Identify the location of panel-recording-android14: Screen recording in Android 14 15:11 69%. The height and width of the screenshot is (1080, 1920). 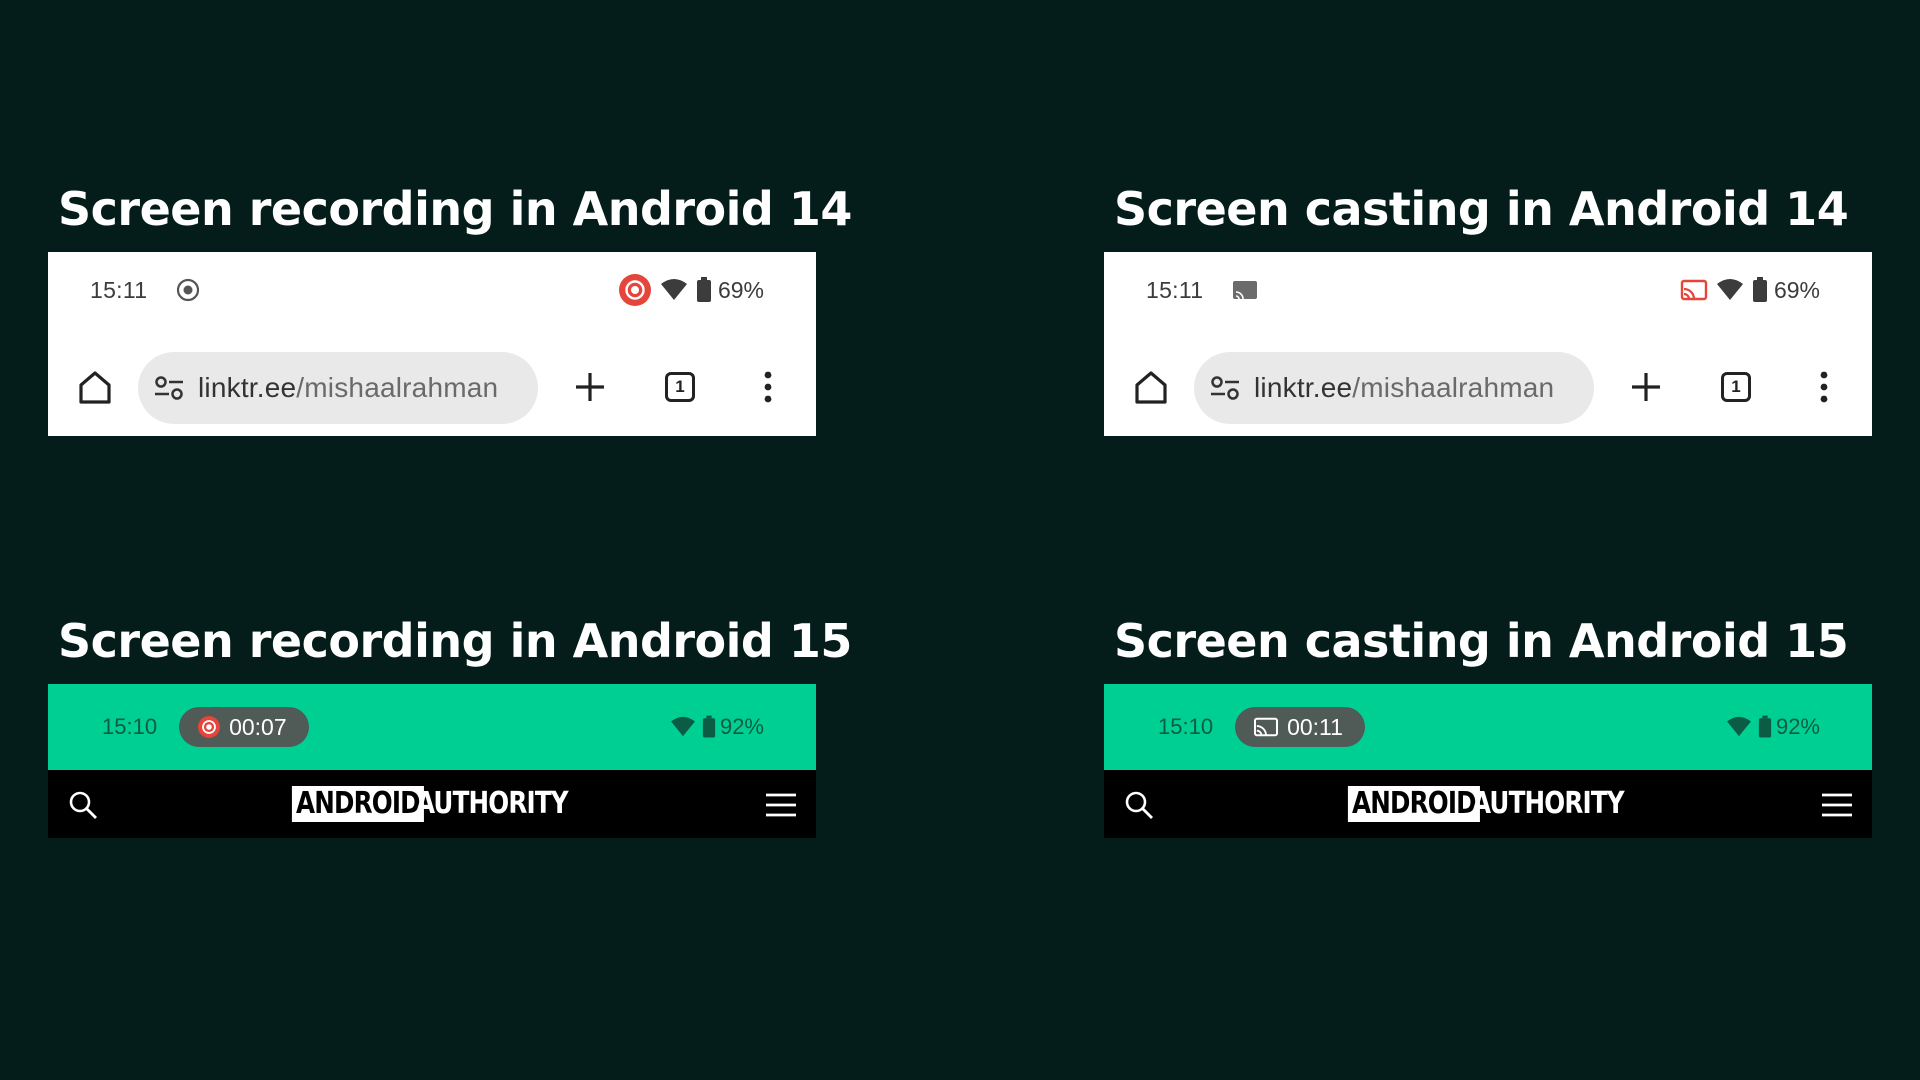
(450, 309).